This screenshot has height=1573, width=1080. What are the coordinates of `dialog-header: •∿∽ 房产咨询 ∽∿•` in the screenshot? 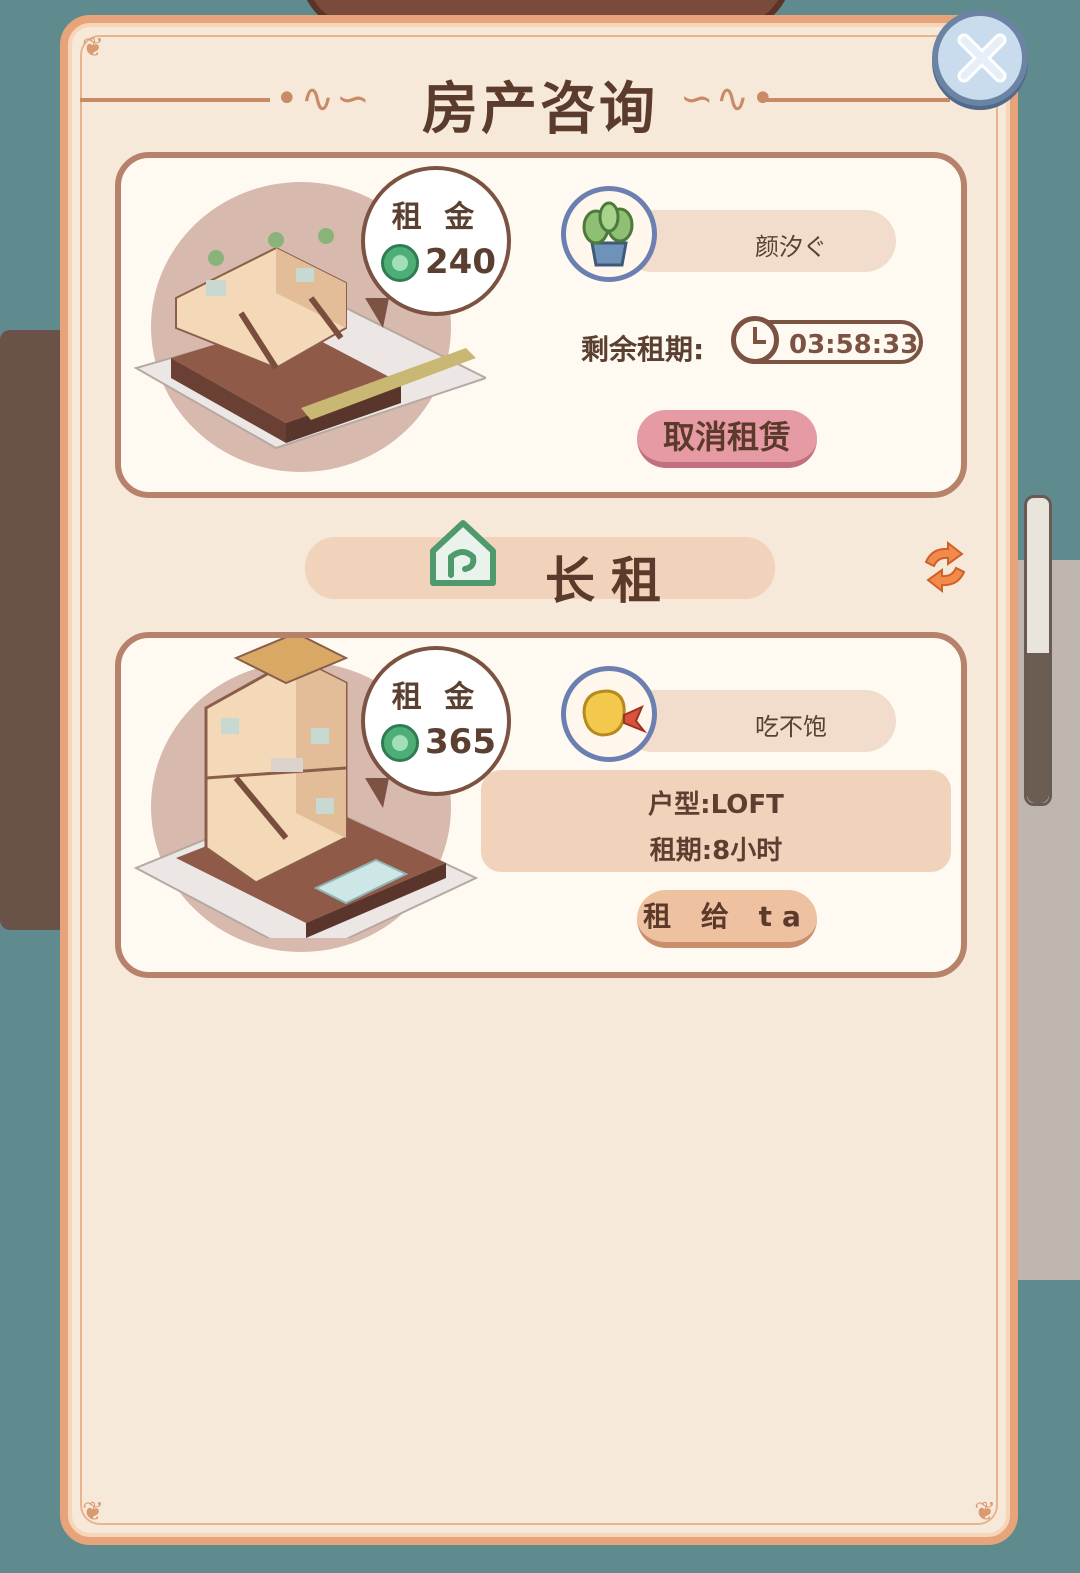 It's located at (535, 101).